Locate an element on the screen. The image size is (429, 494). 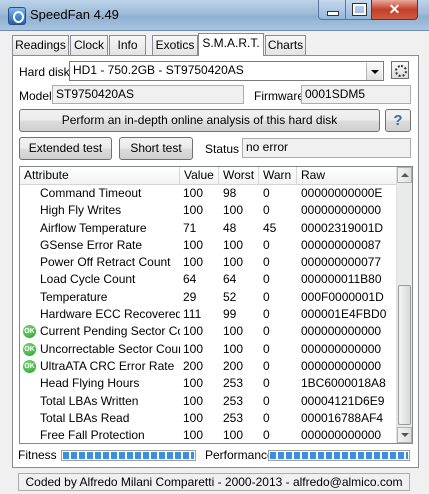
table-row: Load Cycle Count 64 64 0 000000011B80 is located at coordinates (208, 279).